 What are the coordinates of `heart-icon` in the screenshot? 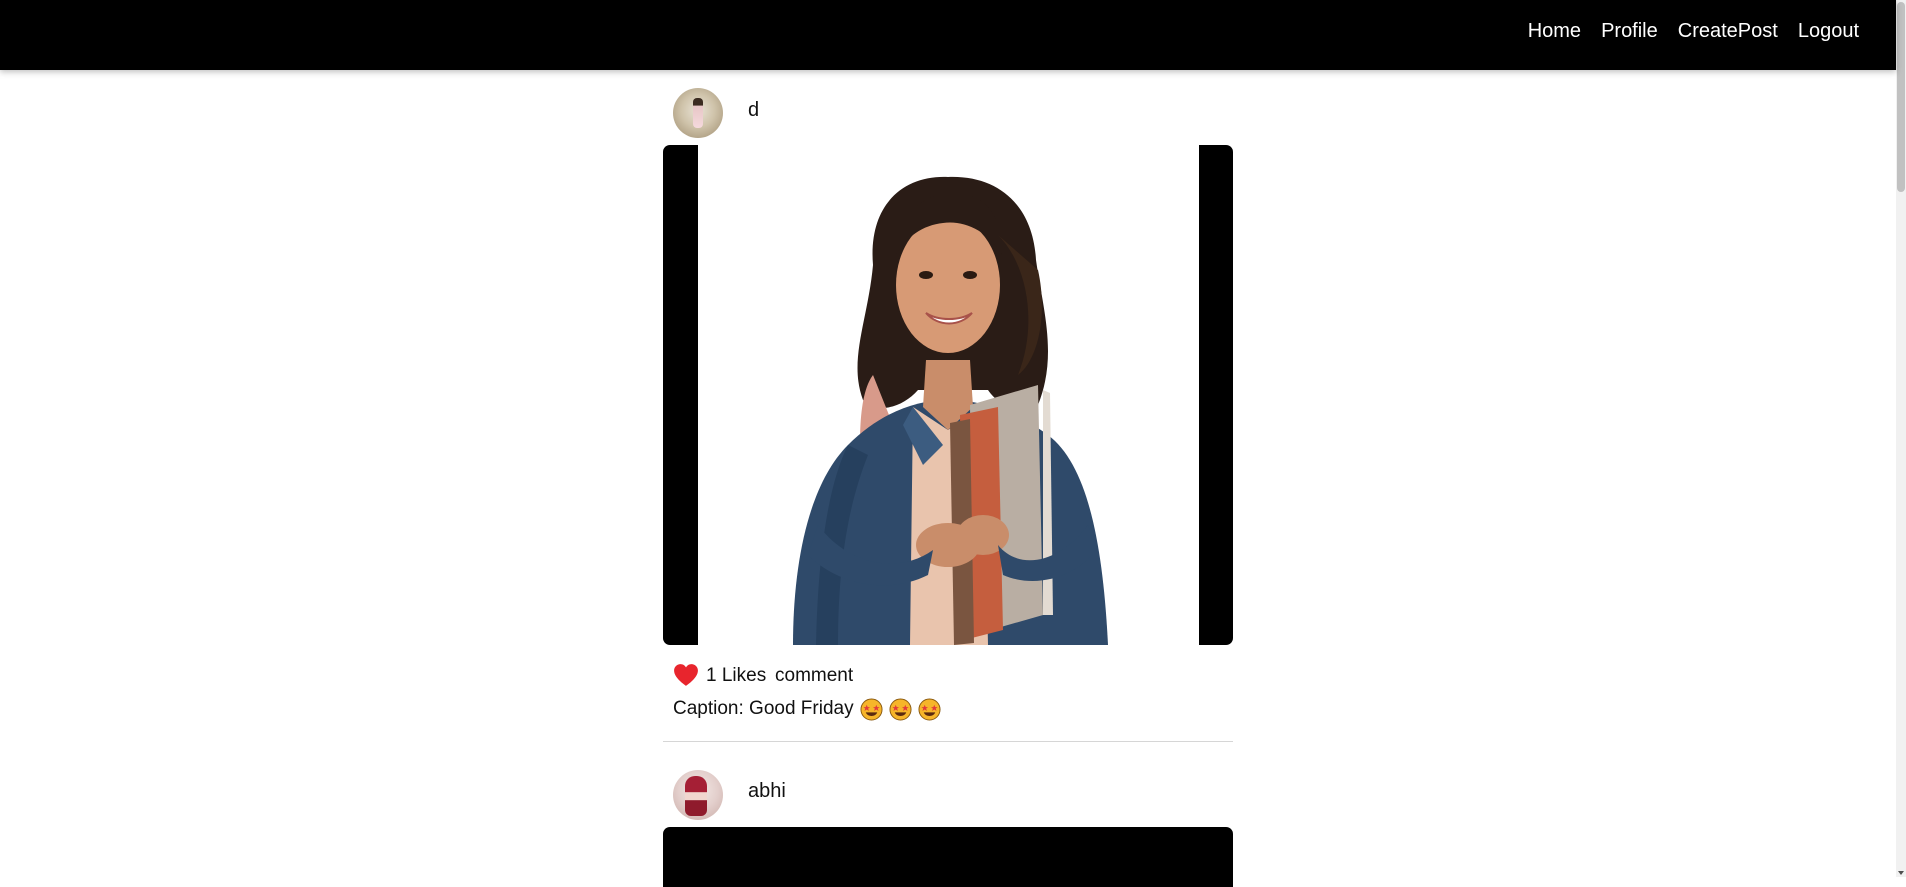 It's located at (686, 675).